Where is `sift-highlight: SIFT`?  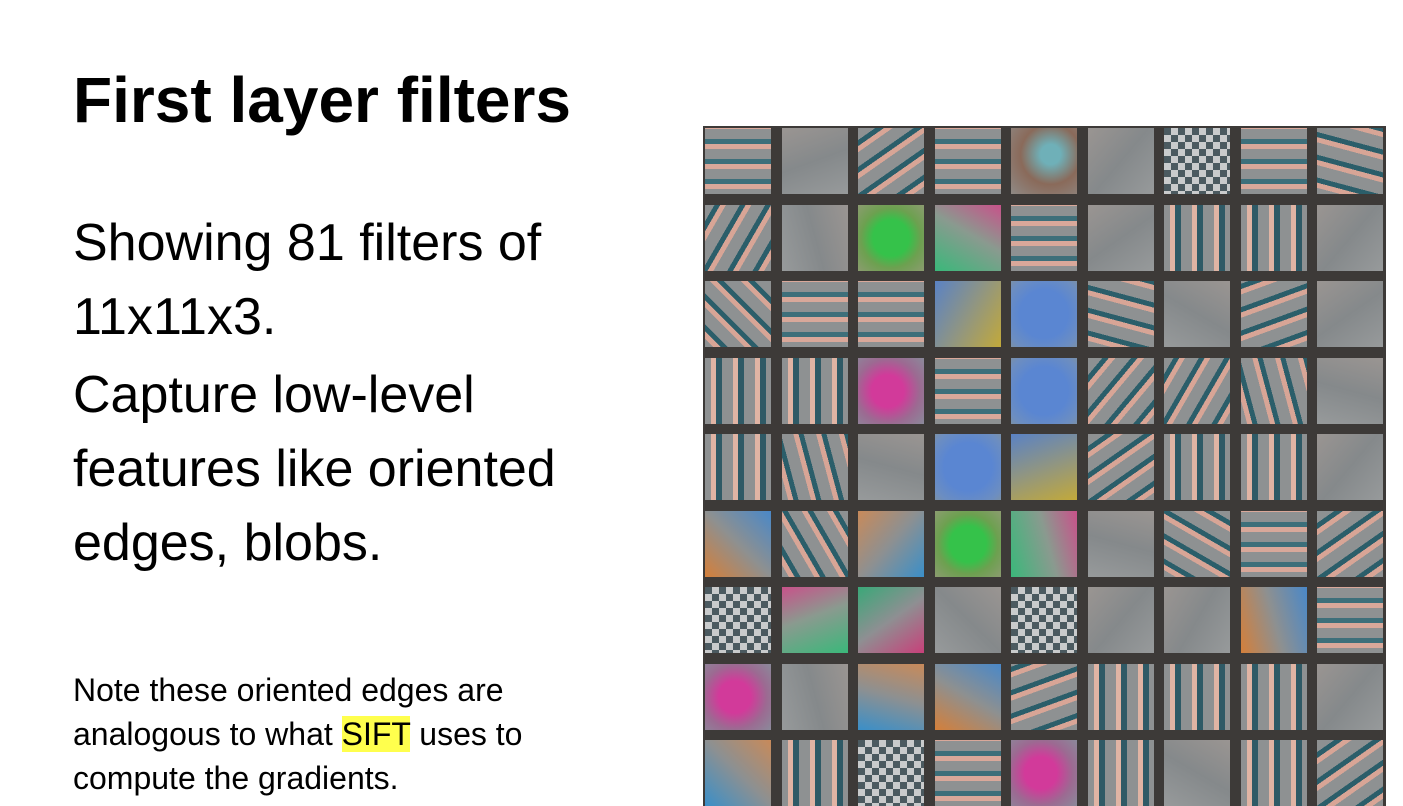 sift-highlight: SIFT is located at coordinates (376, 734).